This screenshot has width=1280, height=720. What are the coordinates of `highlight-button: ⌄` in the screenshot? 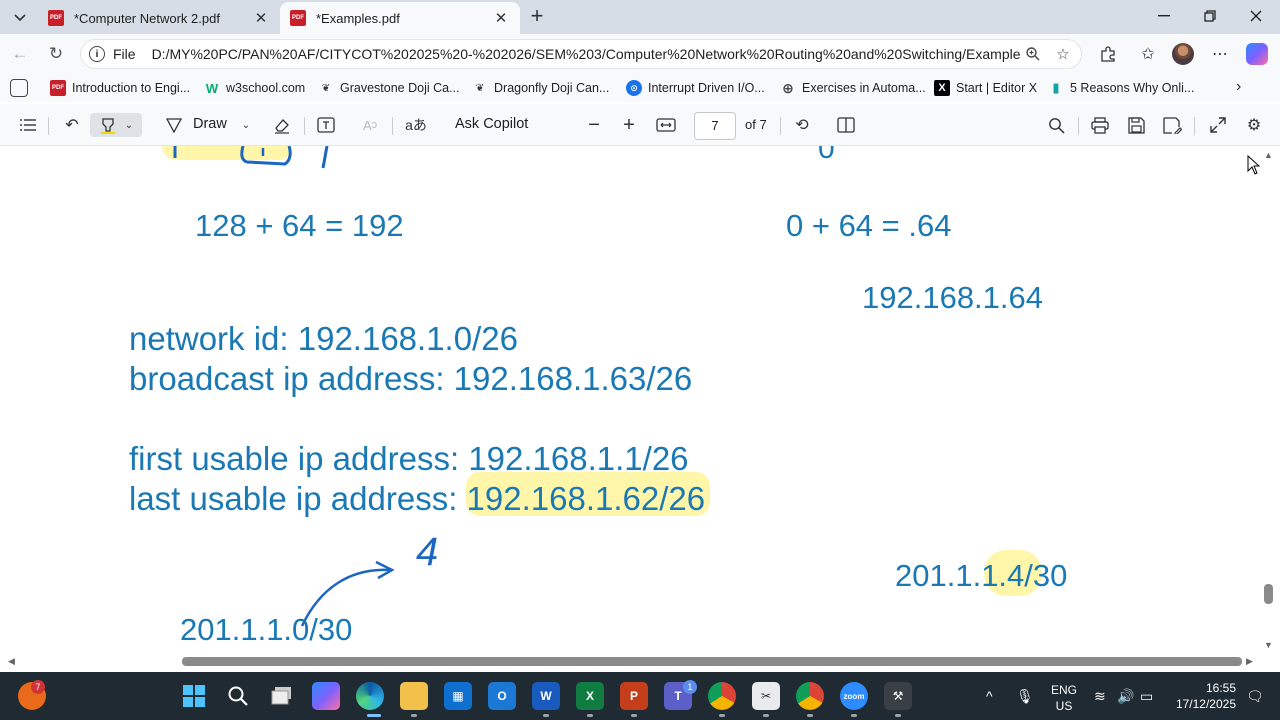 It's located at (116, 125).